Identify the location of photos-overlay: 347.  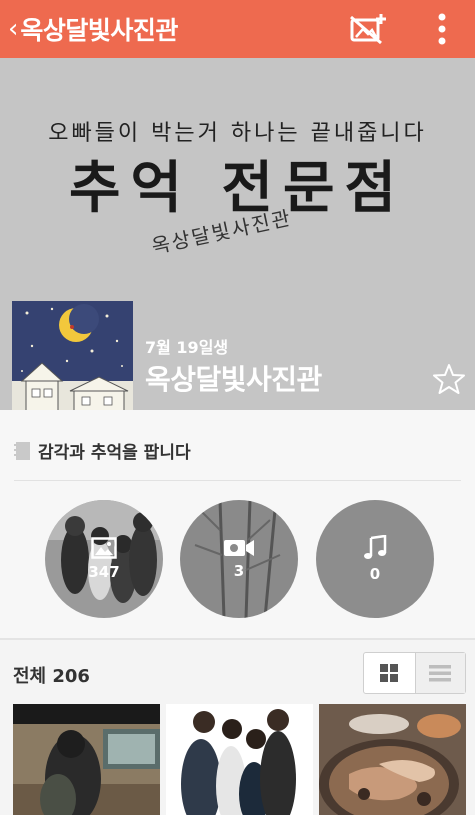
(104, 559).